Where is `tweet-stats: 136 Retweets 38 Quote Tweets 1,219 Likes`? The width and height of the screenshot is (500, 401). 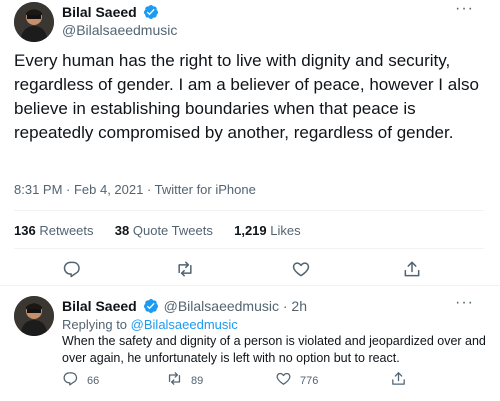 tweet-stats: 136 Retweets 38 Quote Tweets 1,219 Likes is located at coordinates (157, 230).